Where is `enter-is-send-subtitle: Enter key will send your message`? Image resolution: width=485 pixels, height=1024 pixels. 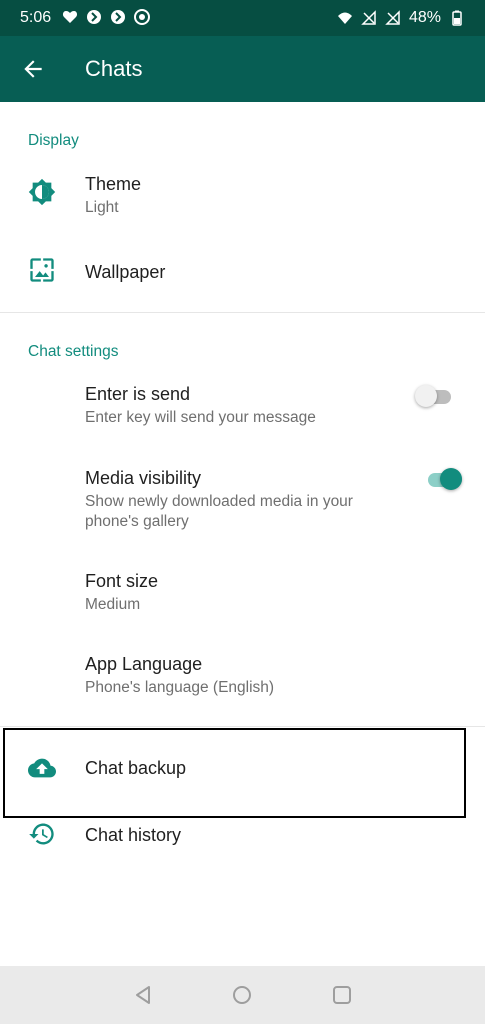
enter-is-send-subtitle: Enter key will send your message is located at coordinates (200, 417).